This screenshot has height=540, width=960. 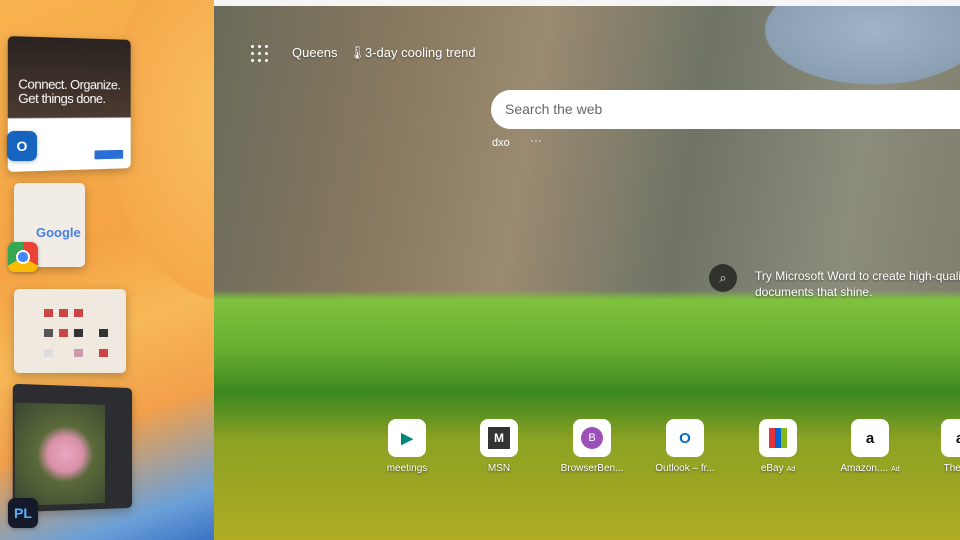 What do you see at coordinates (58, 232) in the screenshot?
I see `google-logo: Google` at bounding box center [58, 232].